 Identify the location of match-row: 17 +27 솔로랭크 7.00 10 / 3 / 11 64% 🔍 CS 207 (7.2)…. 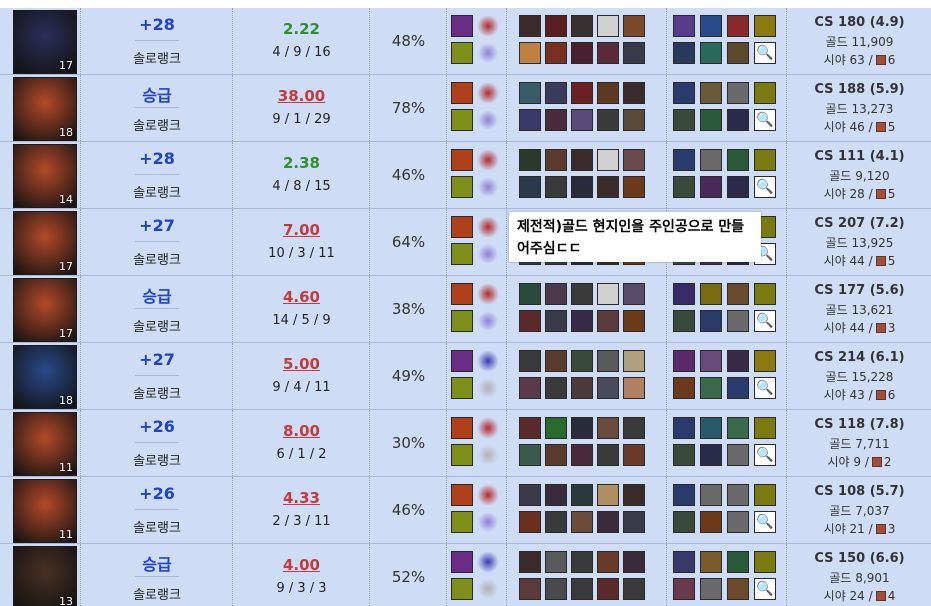
(465, 242).